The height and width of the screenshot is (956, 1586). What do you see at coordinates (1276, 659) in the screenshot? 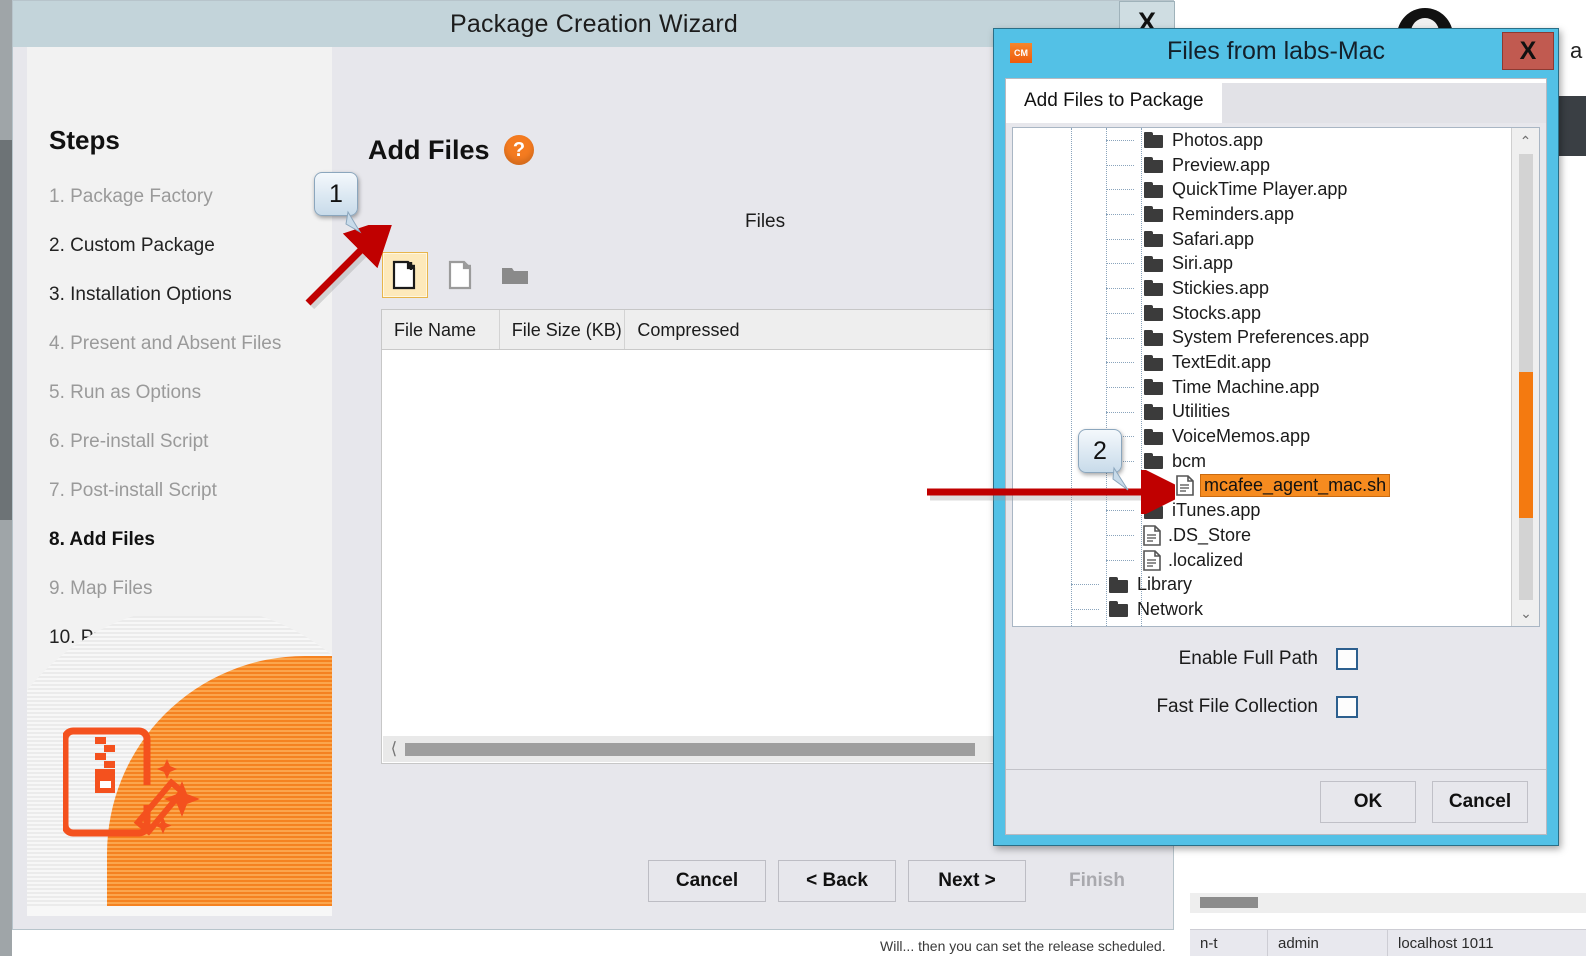
I see `enable-full-path-row: Enable Full Path` at bounding box center [1276, 659].